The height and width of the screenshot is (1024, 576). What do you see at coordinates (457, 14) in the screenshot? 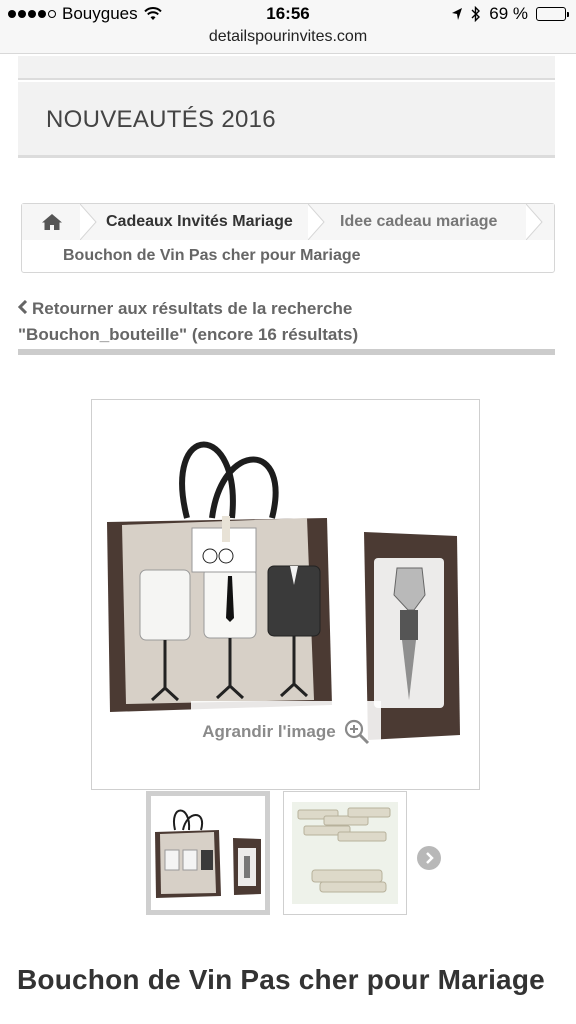
I see `location-arrow-icon` at bounding box center [457, 14].